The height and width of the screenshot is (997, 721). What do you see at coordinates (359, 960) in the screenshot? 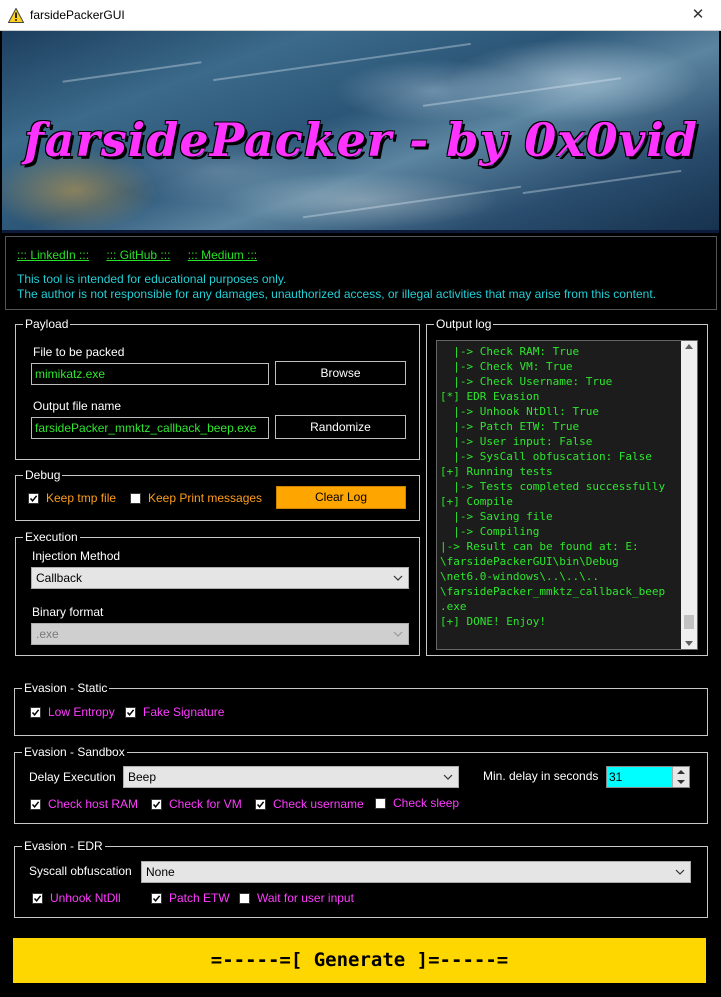
I see `generate-button: =-----=[ Generate ]=-----=` at bounding box center [359, 960].